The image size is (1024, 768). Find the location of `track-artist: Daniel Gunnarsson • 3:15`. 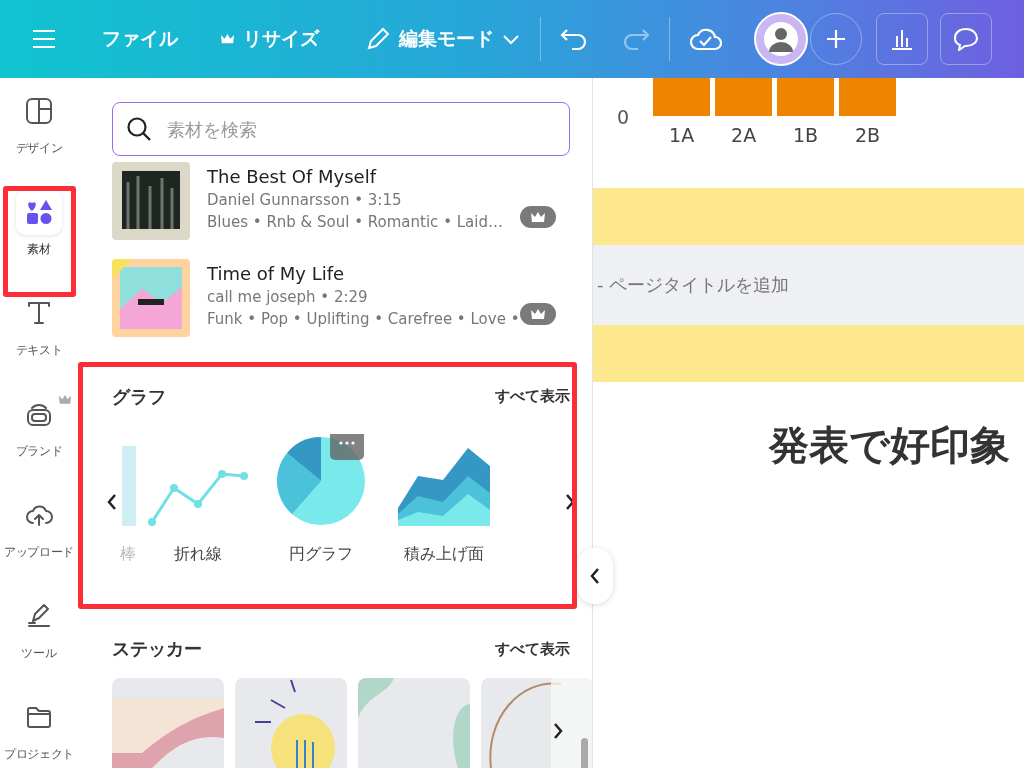

track-artist: Daniel Gunnarsson • 3:15 is located at coordinates (305, 200).